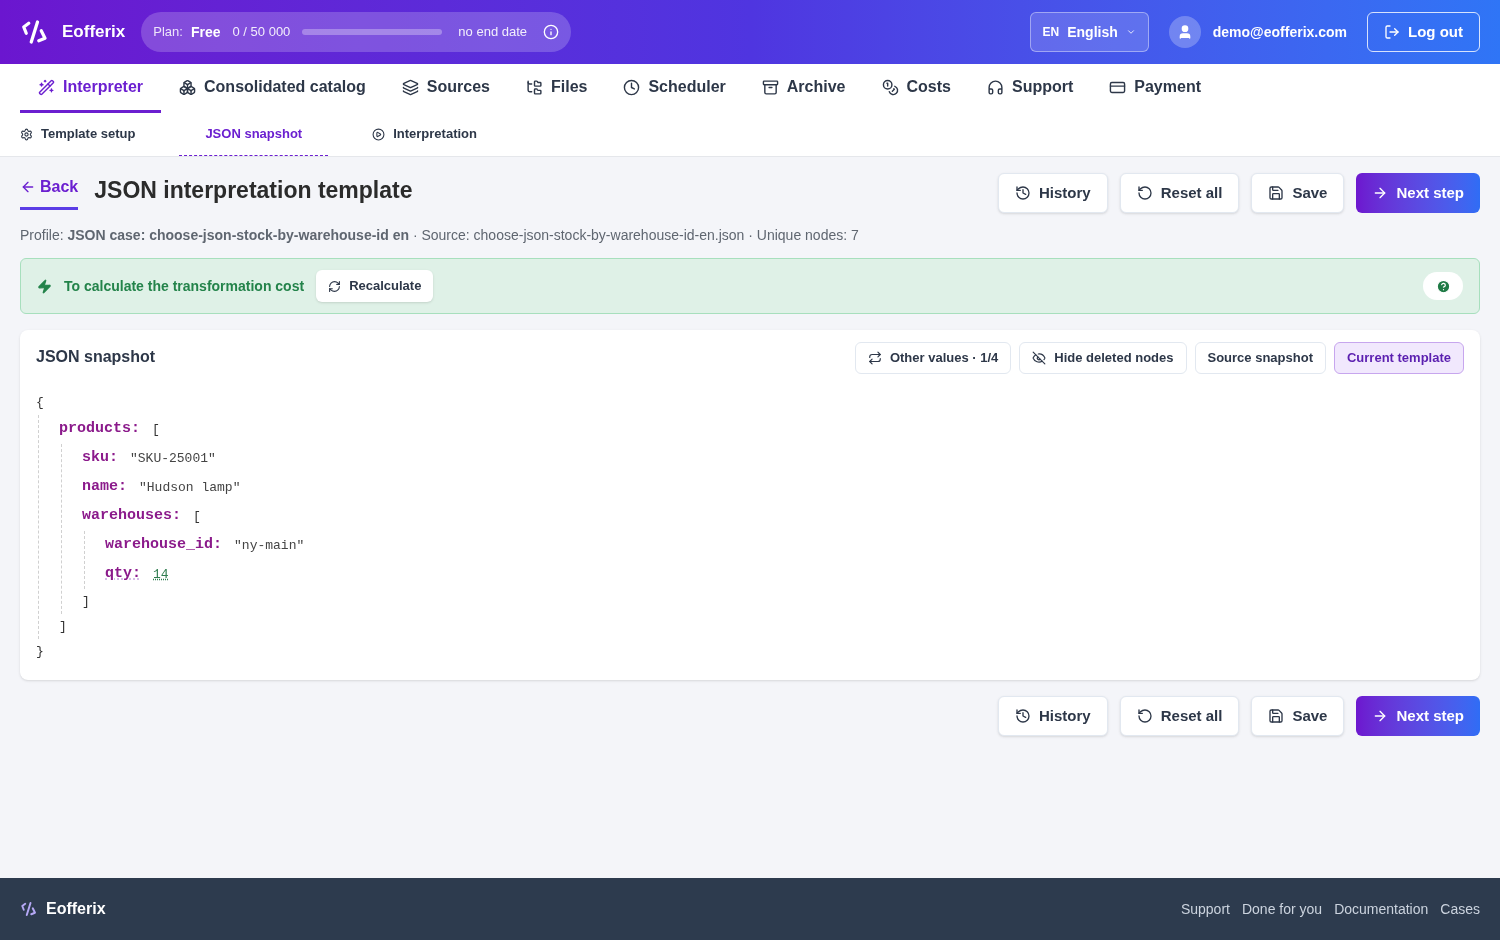 This screenshot has height=940, width=1500. I want to click on refresh-icon, so click(335, 286).